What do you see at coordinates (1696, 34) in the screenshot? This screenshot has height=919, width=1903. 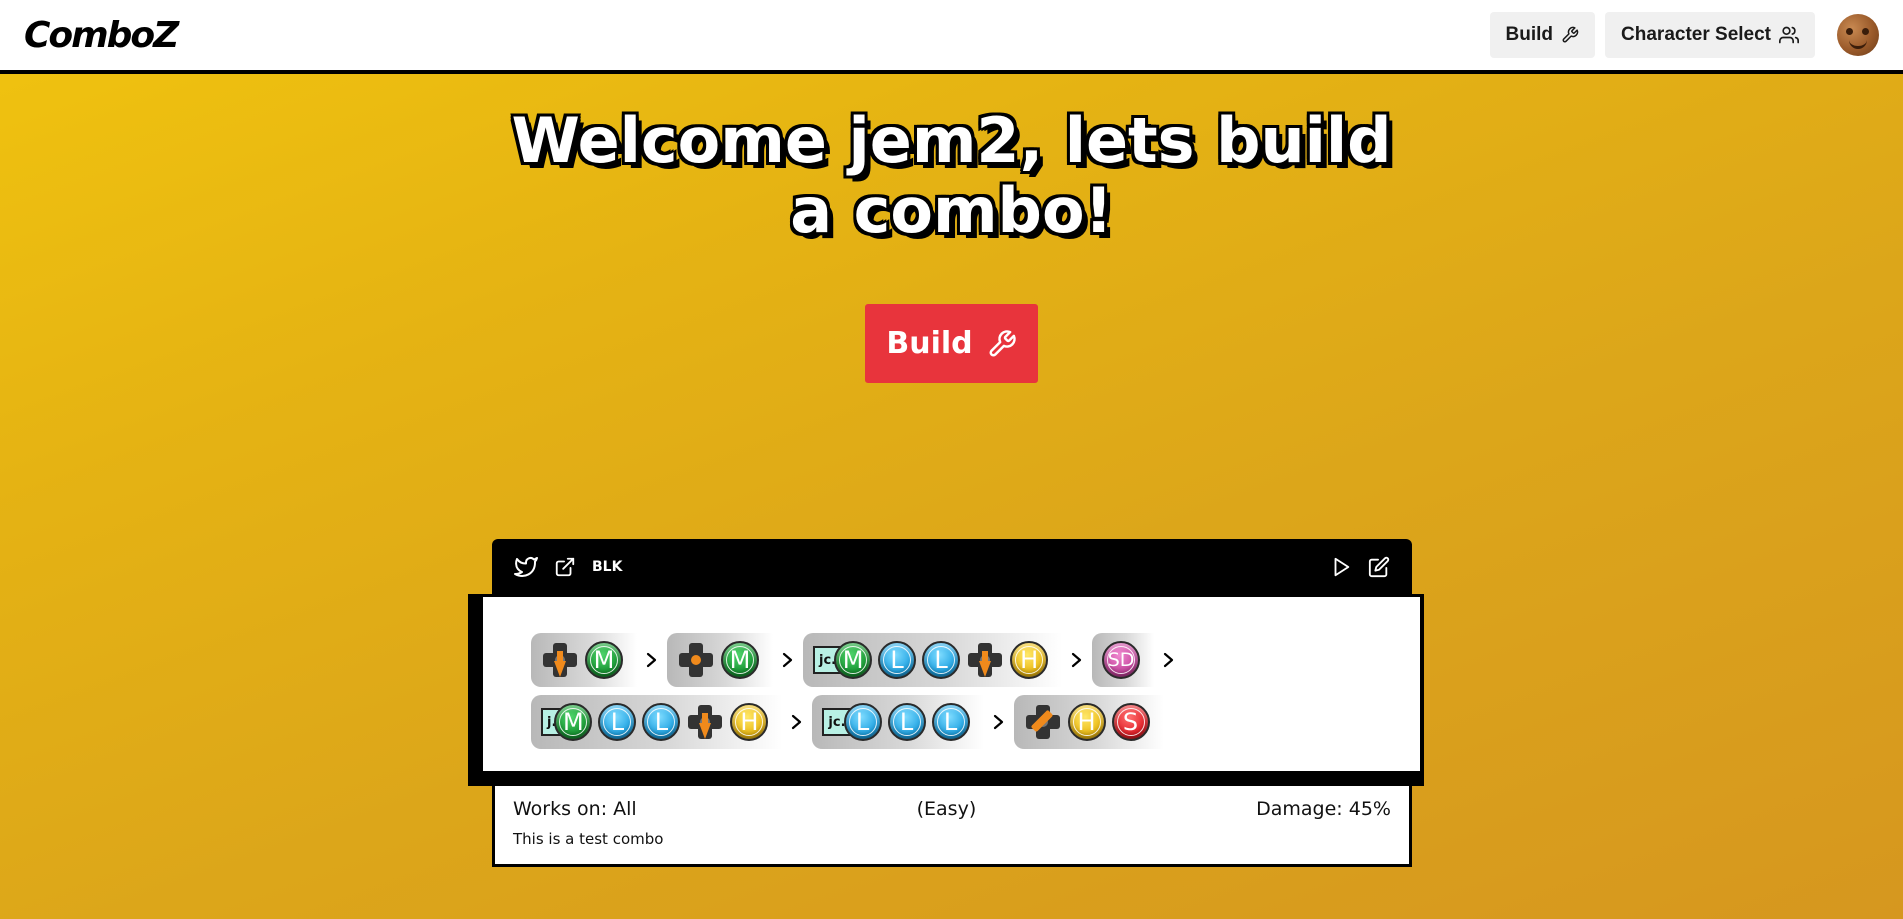 I see `nav-character-select-label: Character Select` at bounding box center [1696, 34].